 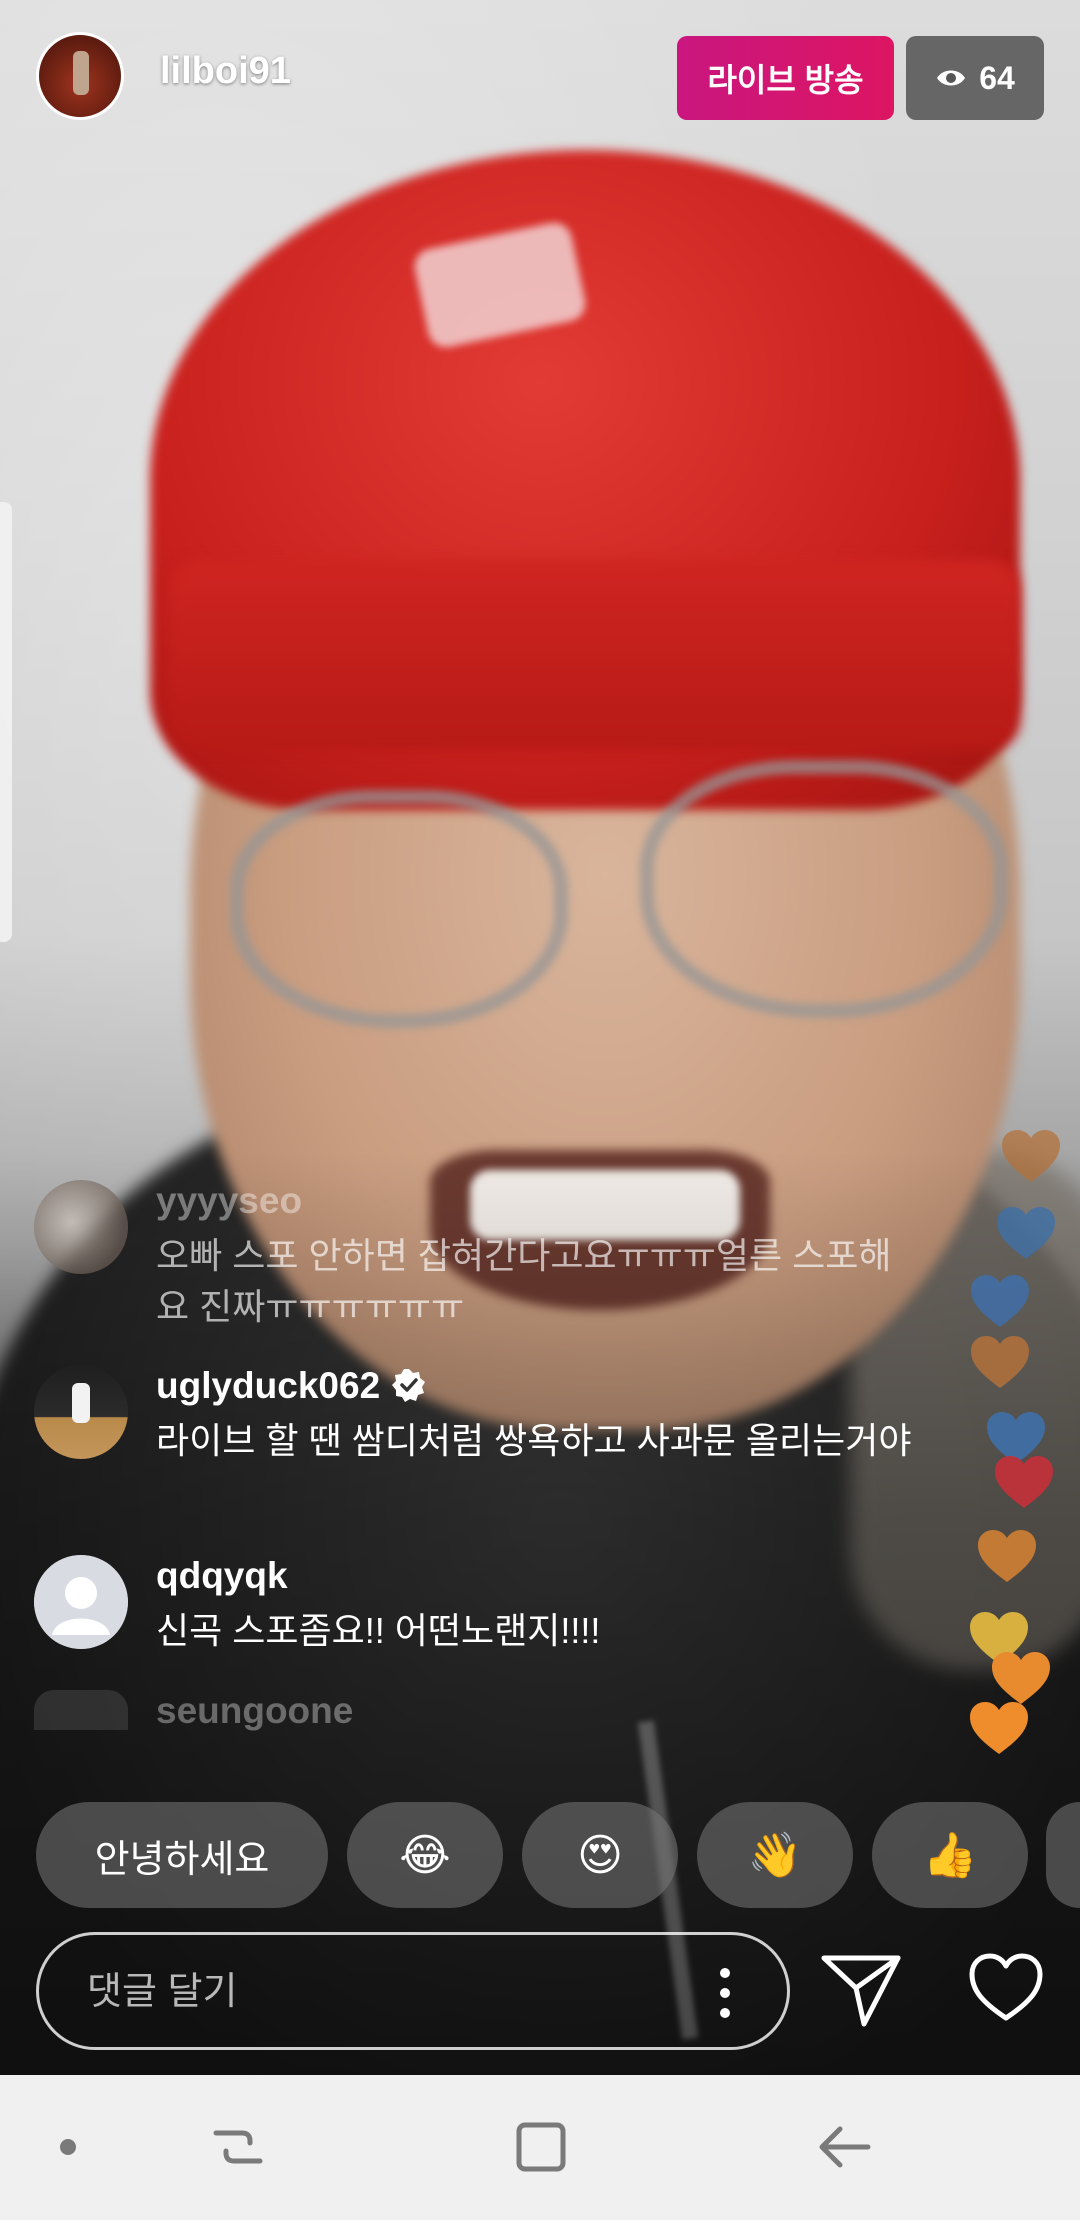 I want to click on nav-dot-icon, so click(x=68, y=2147).